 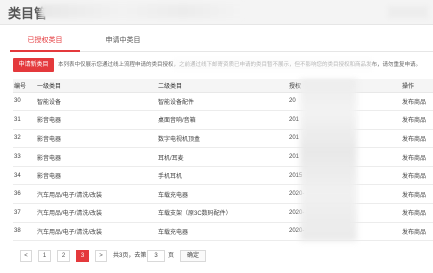 I want to click on cell-level2: 车载支架（原3C数码配件）, so click(x=222, y=213).